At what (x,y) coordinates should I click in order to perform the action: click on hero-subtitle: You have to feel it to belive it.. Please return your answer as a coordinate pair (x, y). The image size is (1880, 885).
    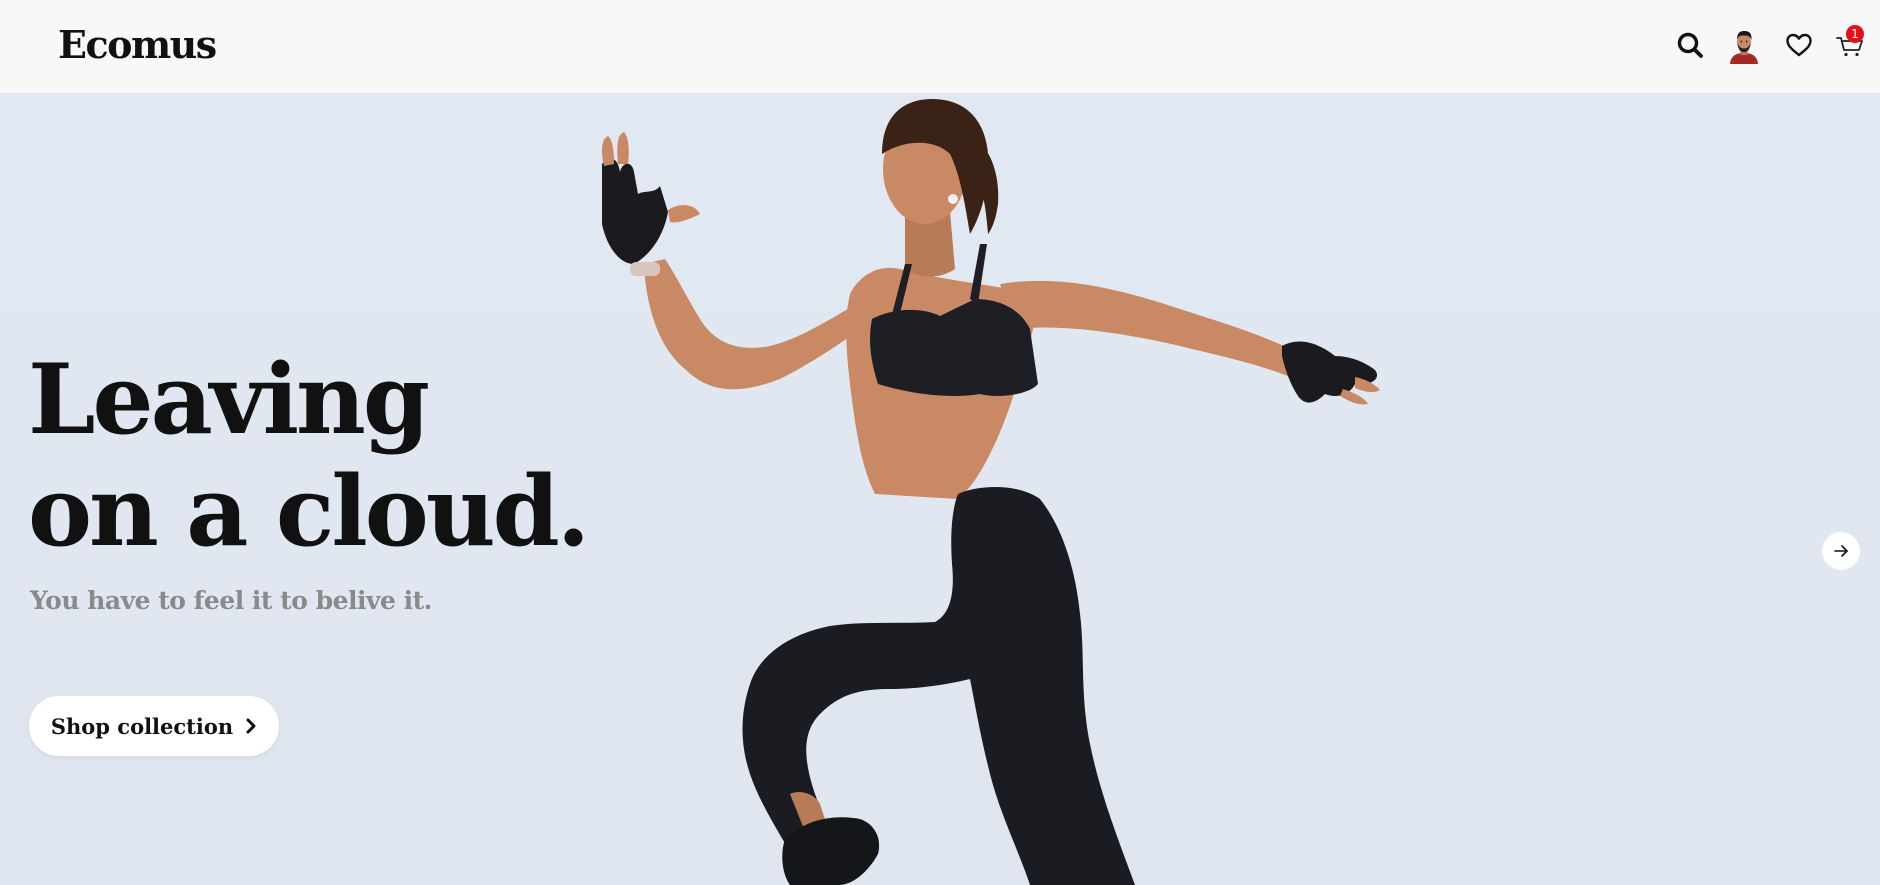
    Looking at the image, I should click on (231, 600).